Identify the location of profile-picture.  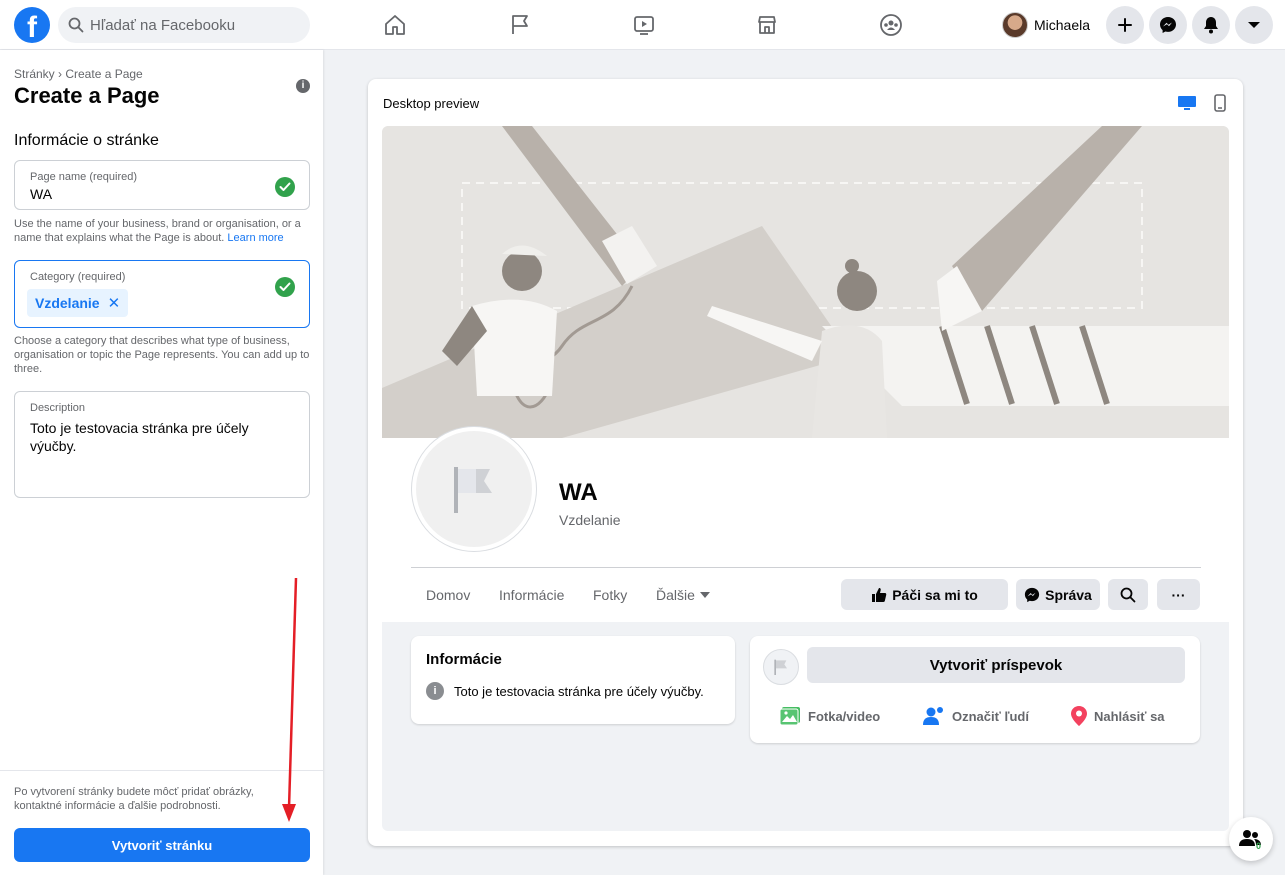
(474, 489).